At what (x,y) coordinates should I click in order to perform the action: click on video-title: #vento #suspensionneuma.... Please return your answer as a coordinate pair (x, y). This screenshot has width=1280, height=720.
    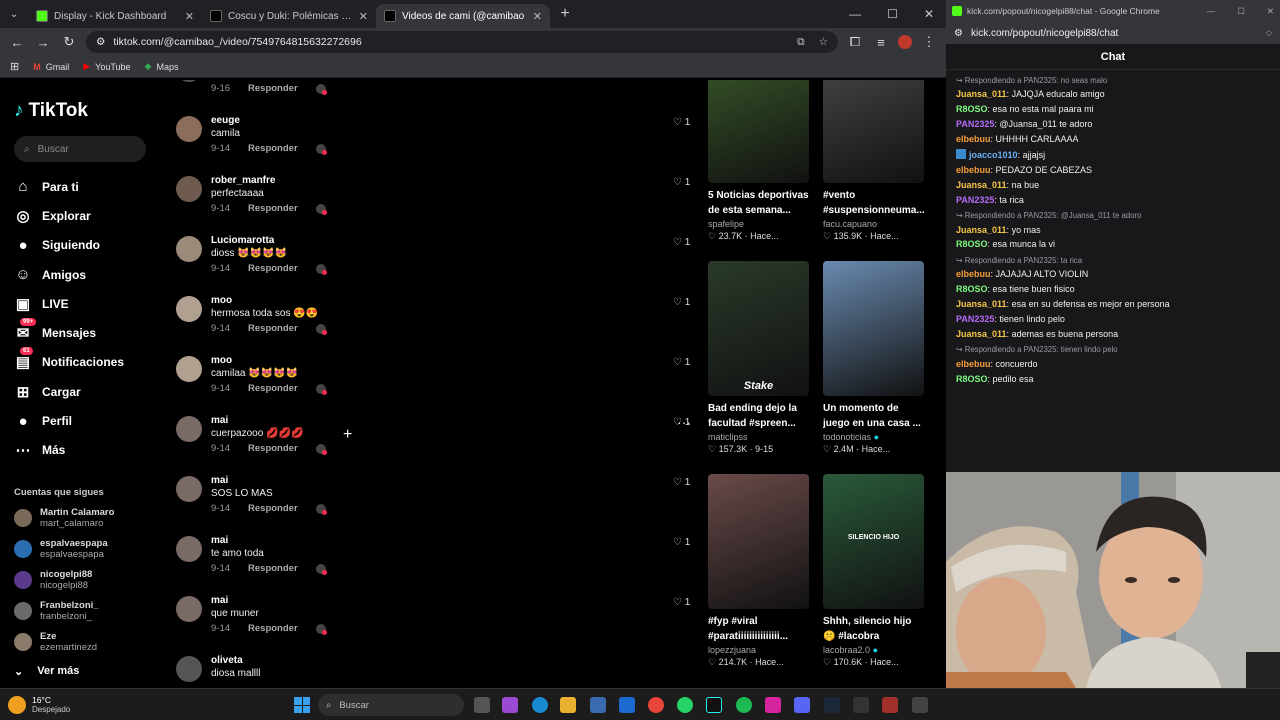
    Looking at the image, I should click on (873, 203).